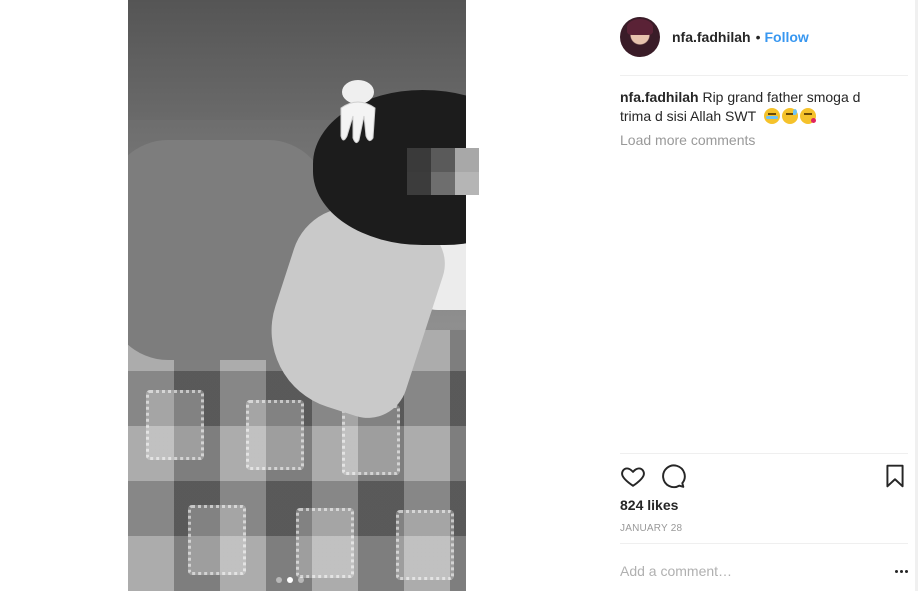 This screenshot has width=918, height=591. What do you see at coordinates (687, 140) in the screenshot?
I see `load-more-comments-link: Load more comments` at bounding box center [687, 140].